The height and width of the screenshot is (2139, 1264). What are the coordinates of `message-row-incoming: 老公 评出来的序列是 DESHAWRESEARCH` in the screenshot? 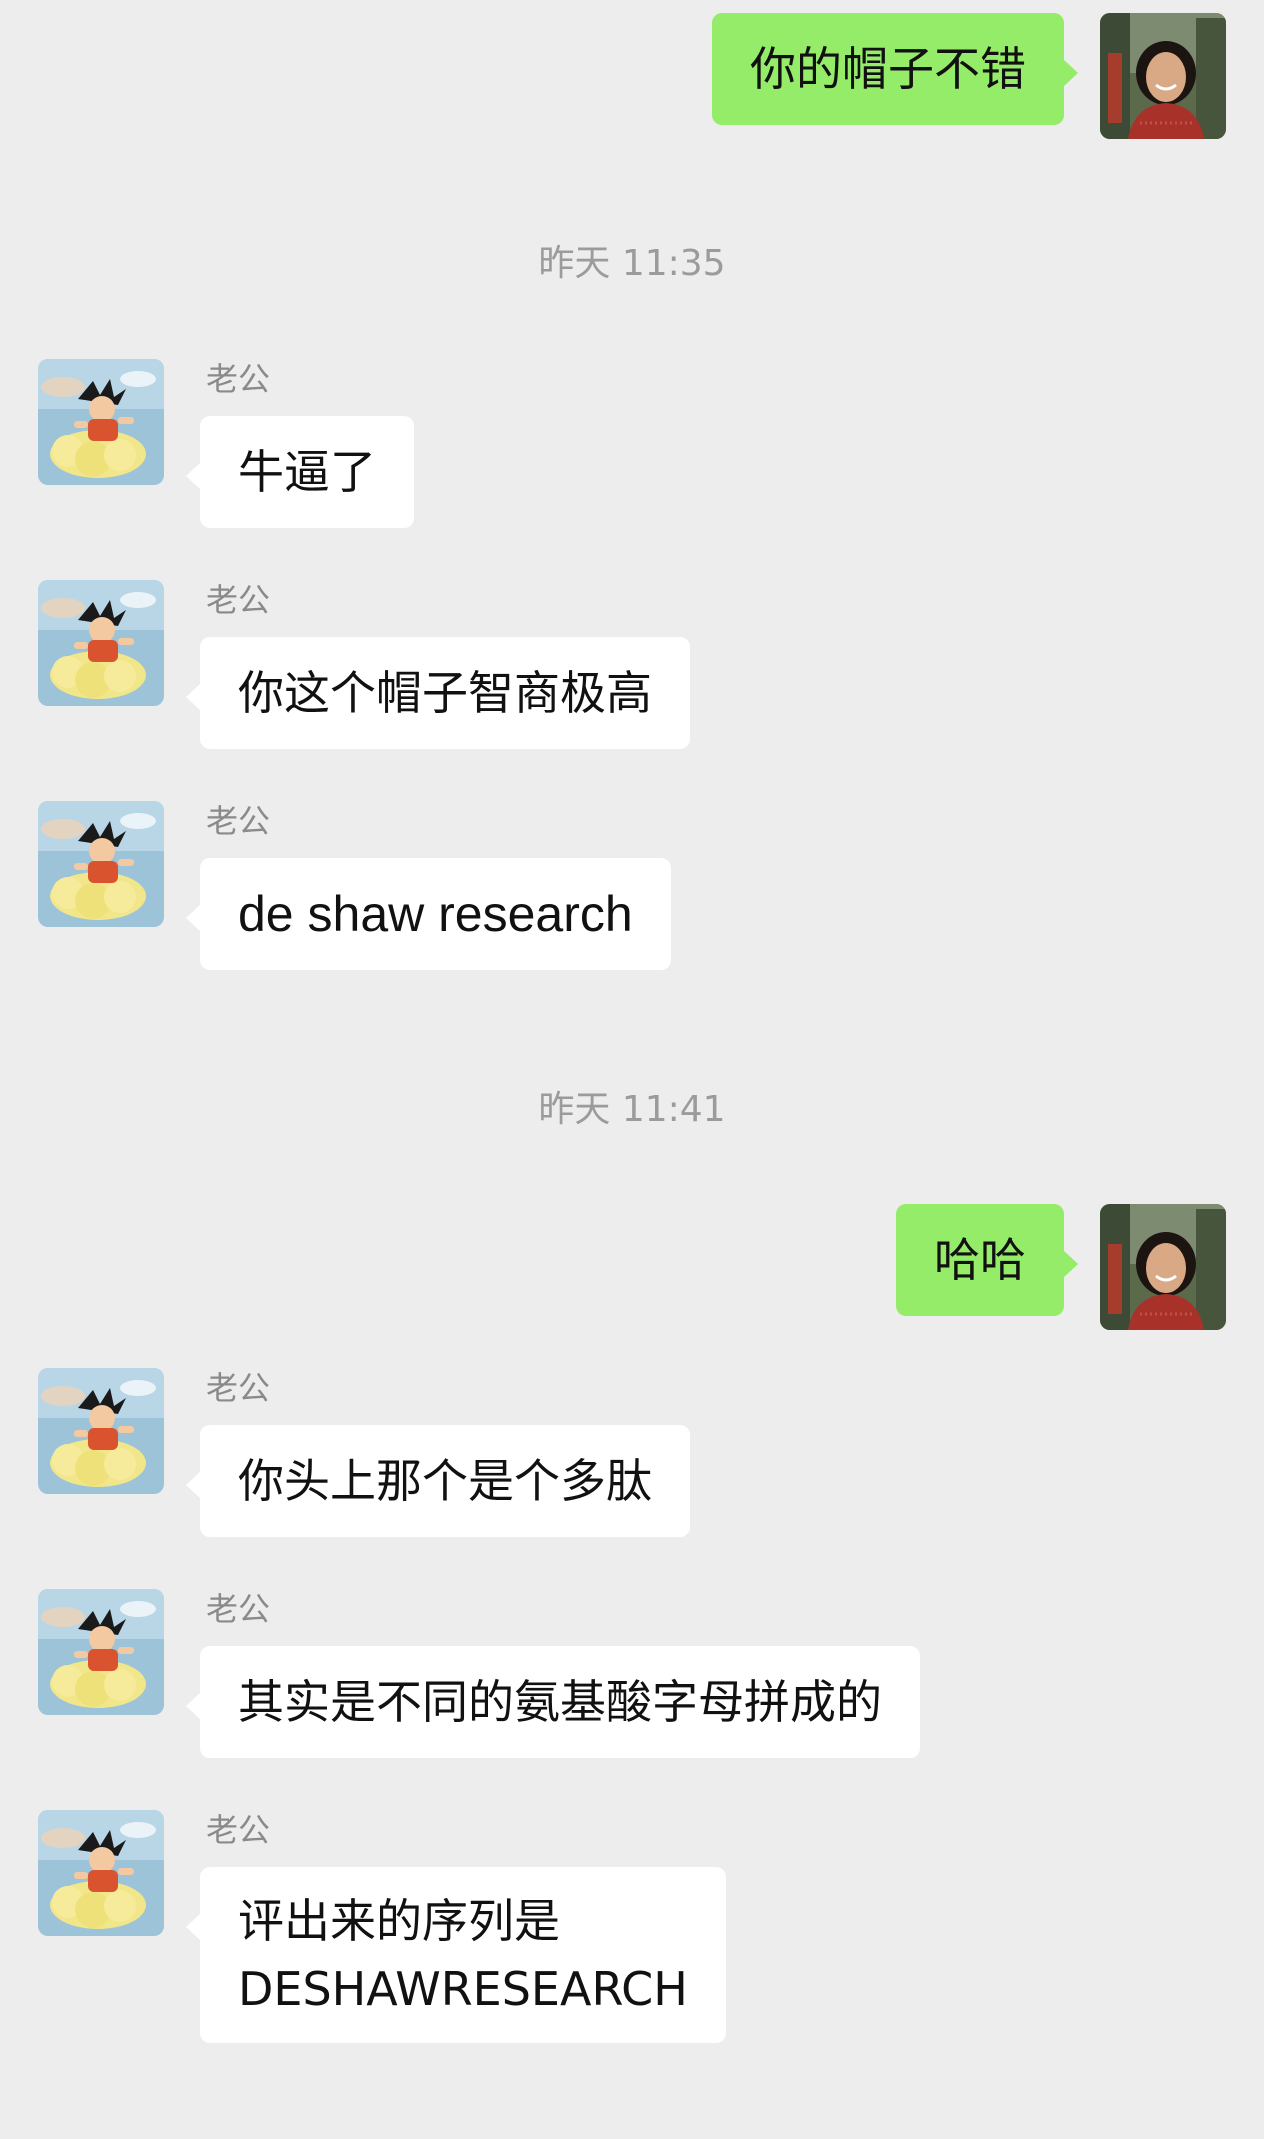 It's located at (632, 1932).